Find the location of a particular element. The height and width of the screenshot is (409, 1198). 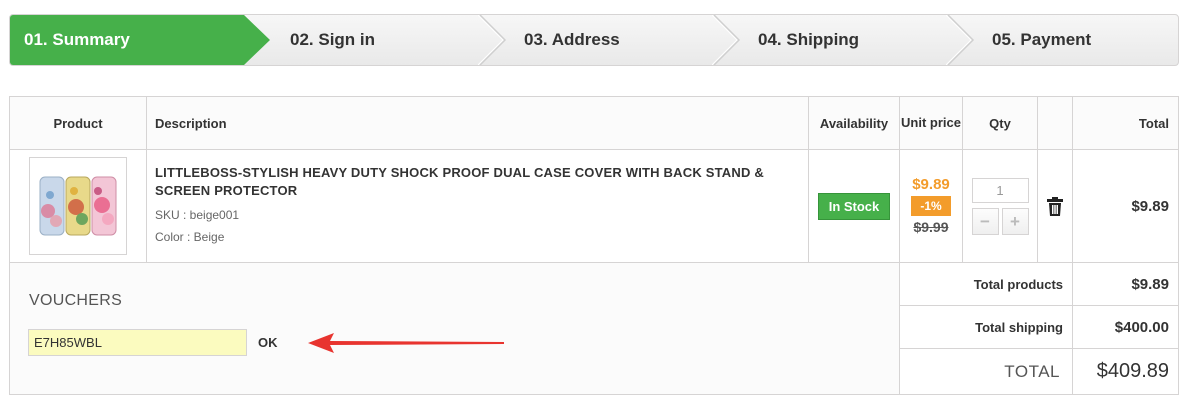

qty-cell: − + is located at coordinates (1000, 206).